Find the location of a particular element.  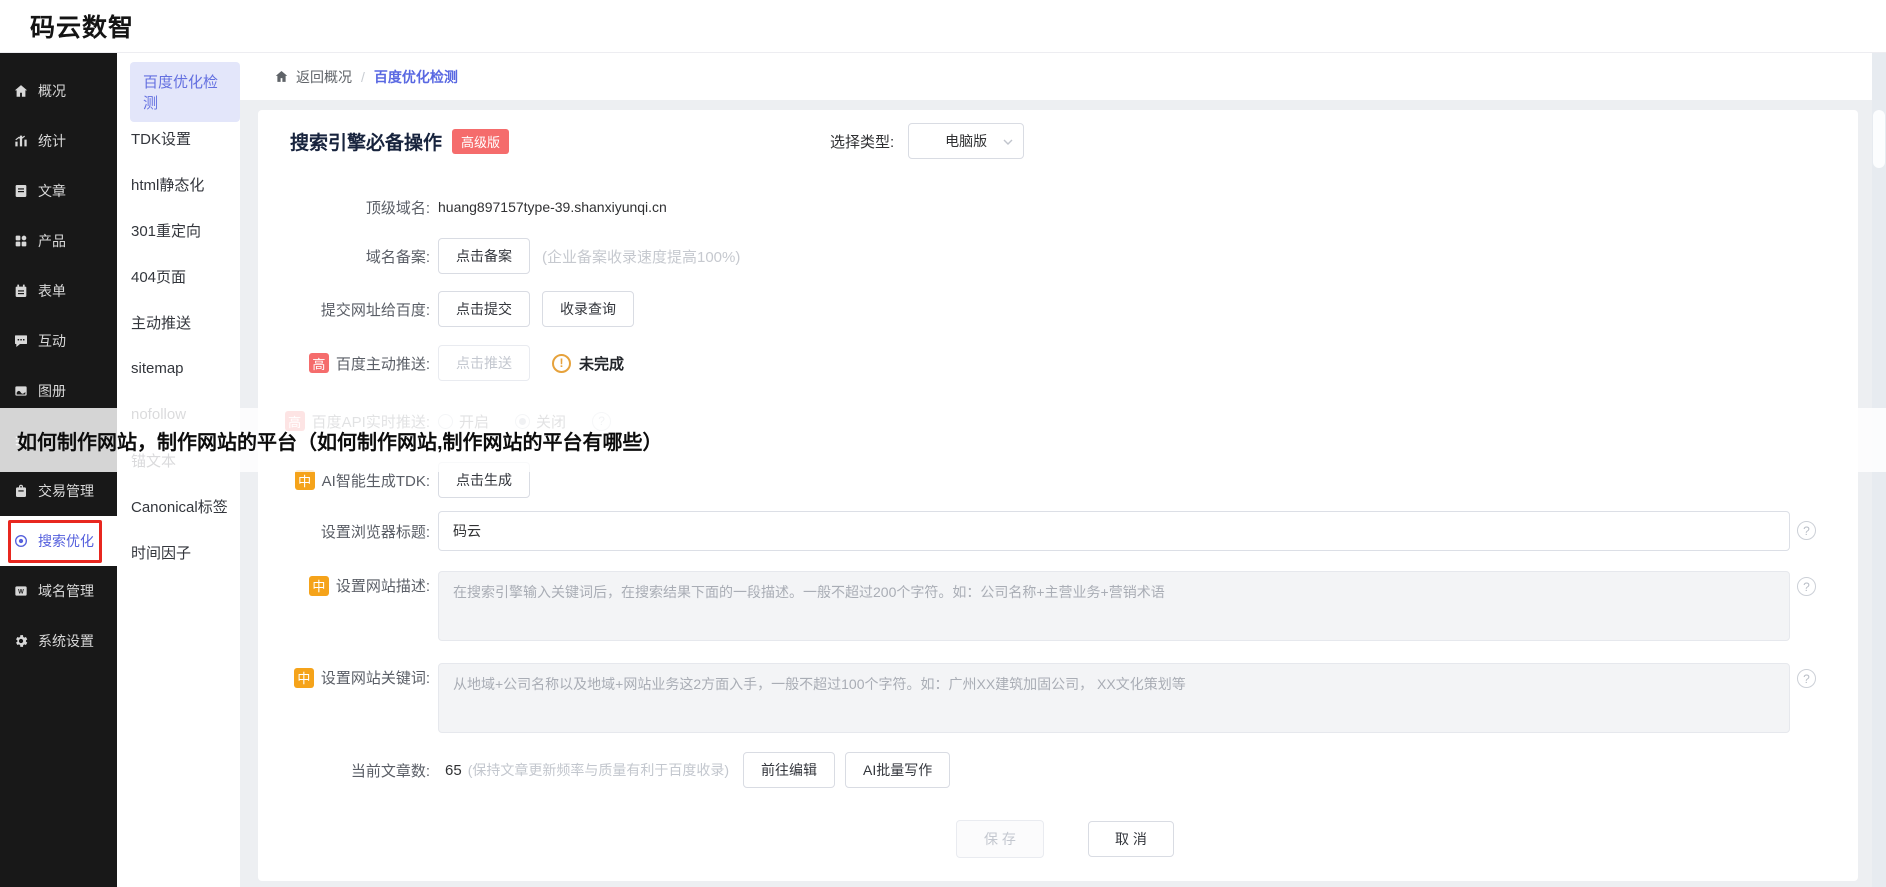

row-actions: 保 存 取 消 is located at coordinates (1058, 839).